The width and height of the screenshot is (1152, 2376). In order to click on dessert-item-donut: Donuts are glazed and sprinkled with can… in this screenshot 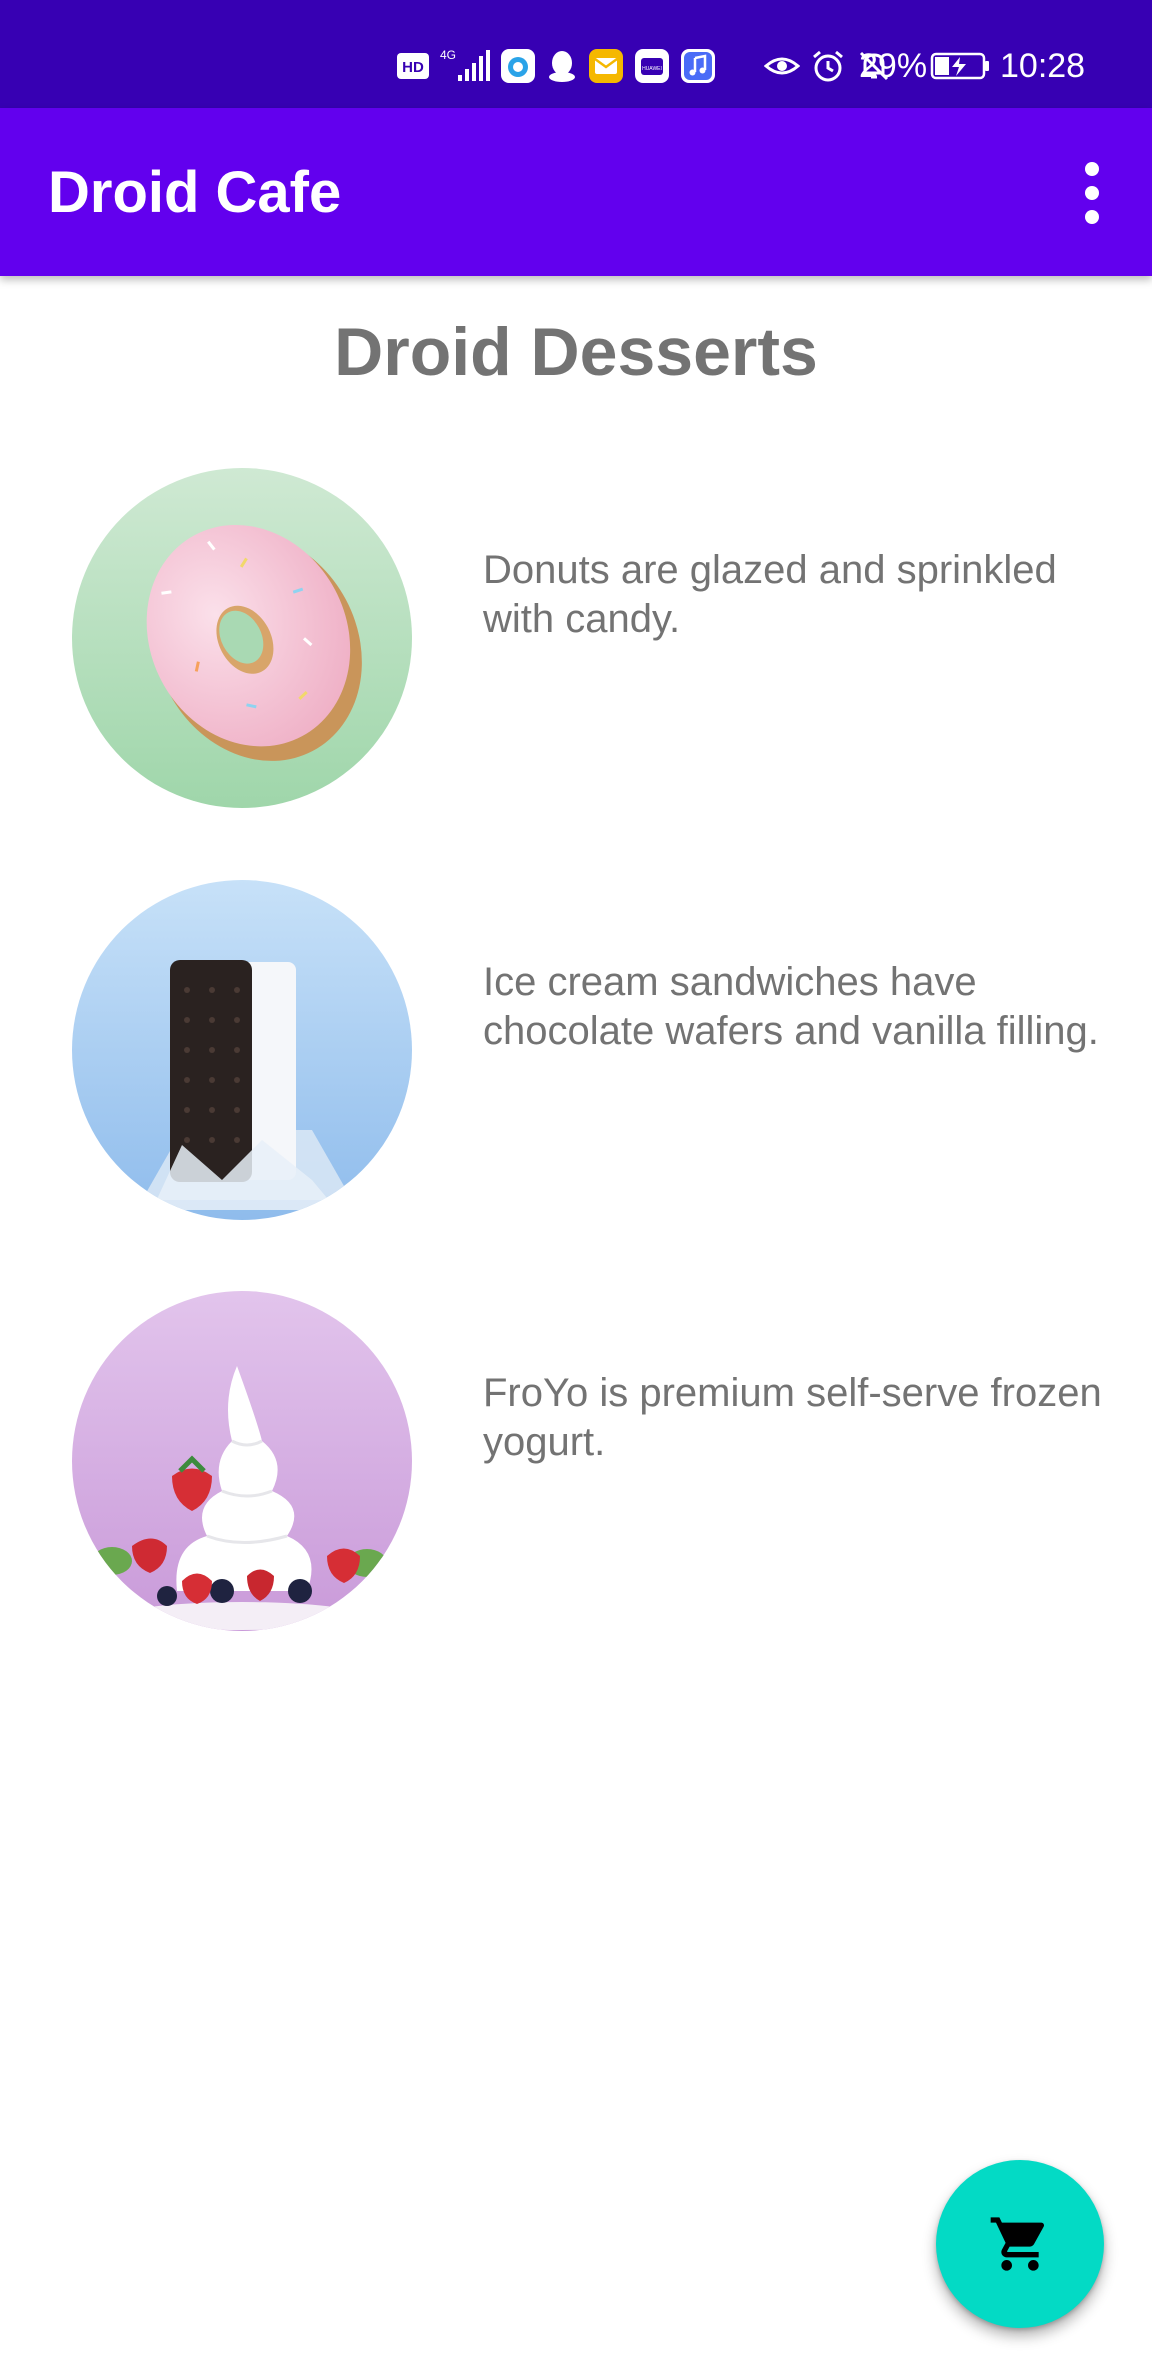, I will do `click(576, 638)`.